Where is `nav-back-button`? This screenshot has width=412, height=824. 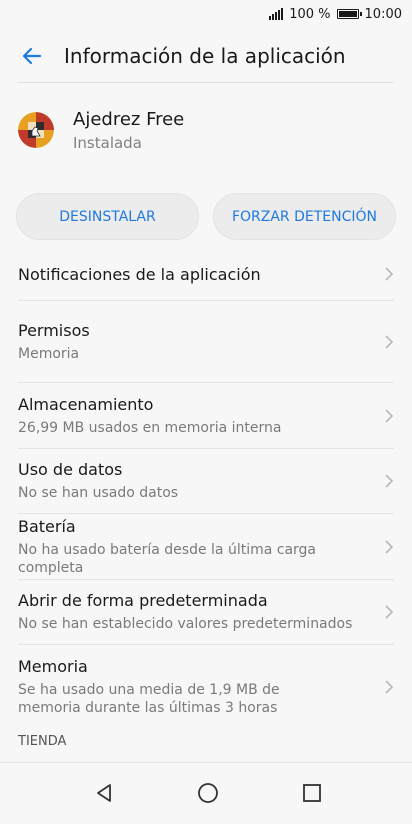
nav-back-button is located at coordinates (104, 793).